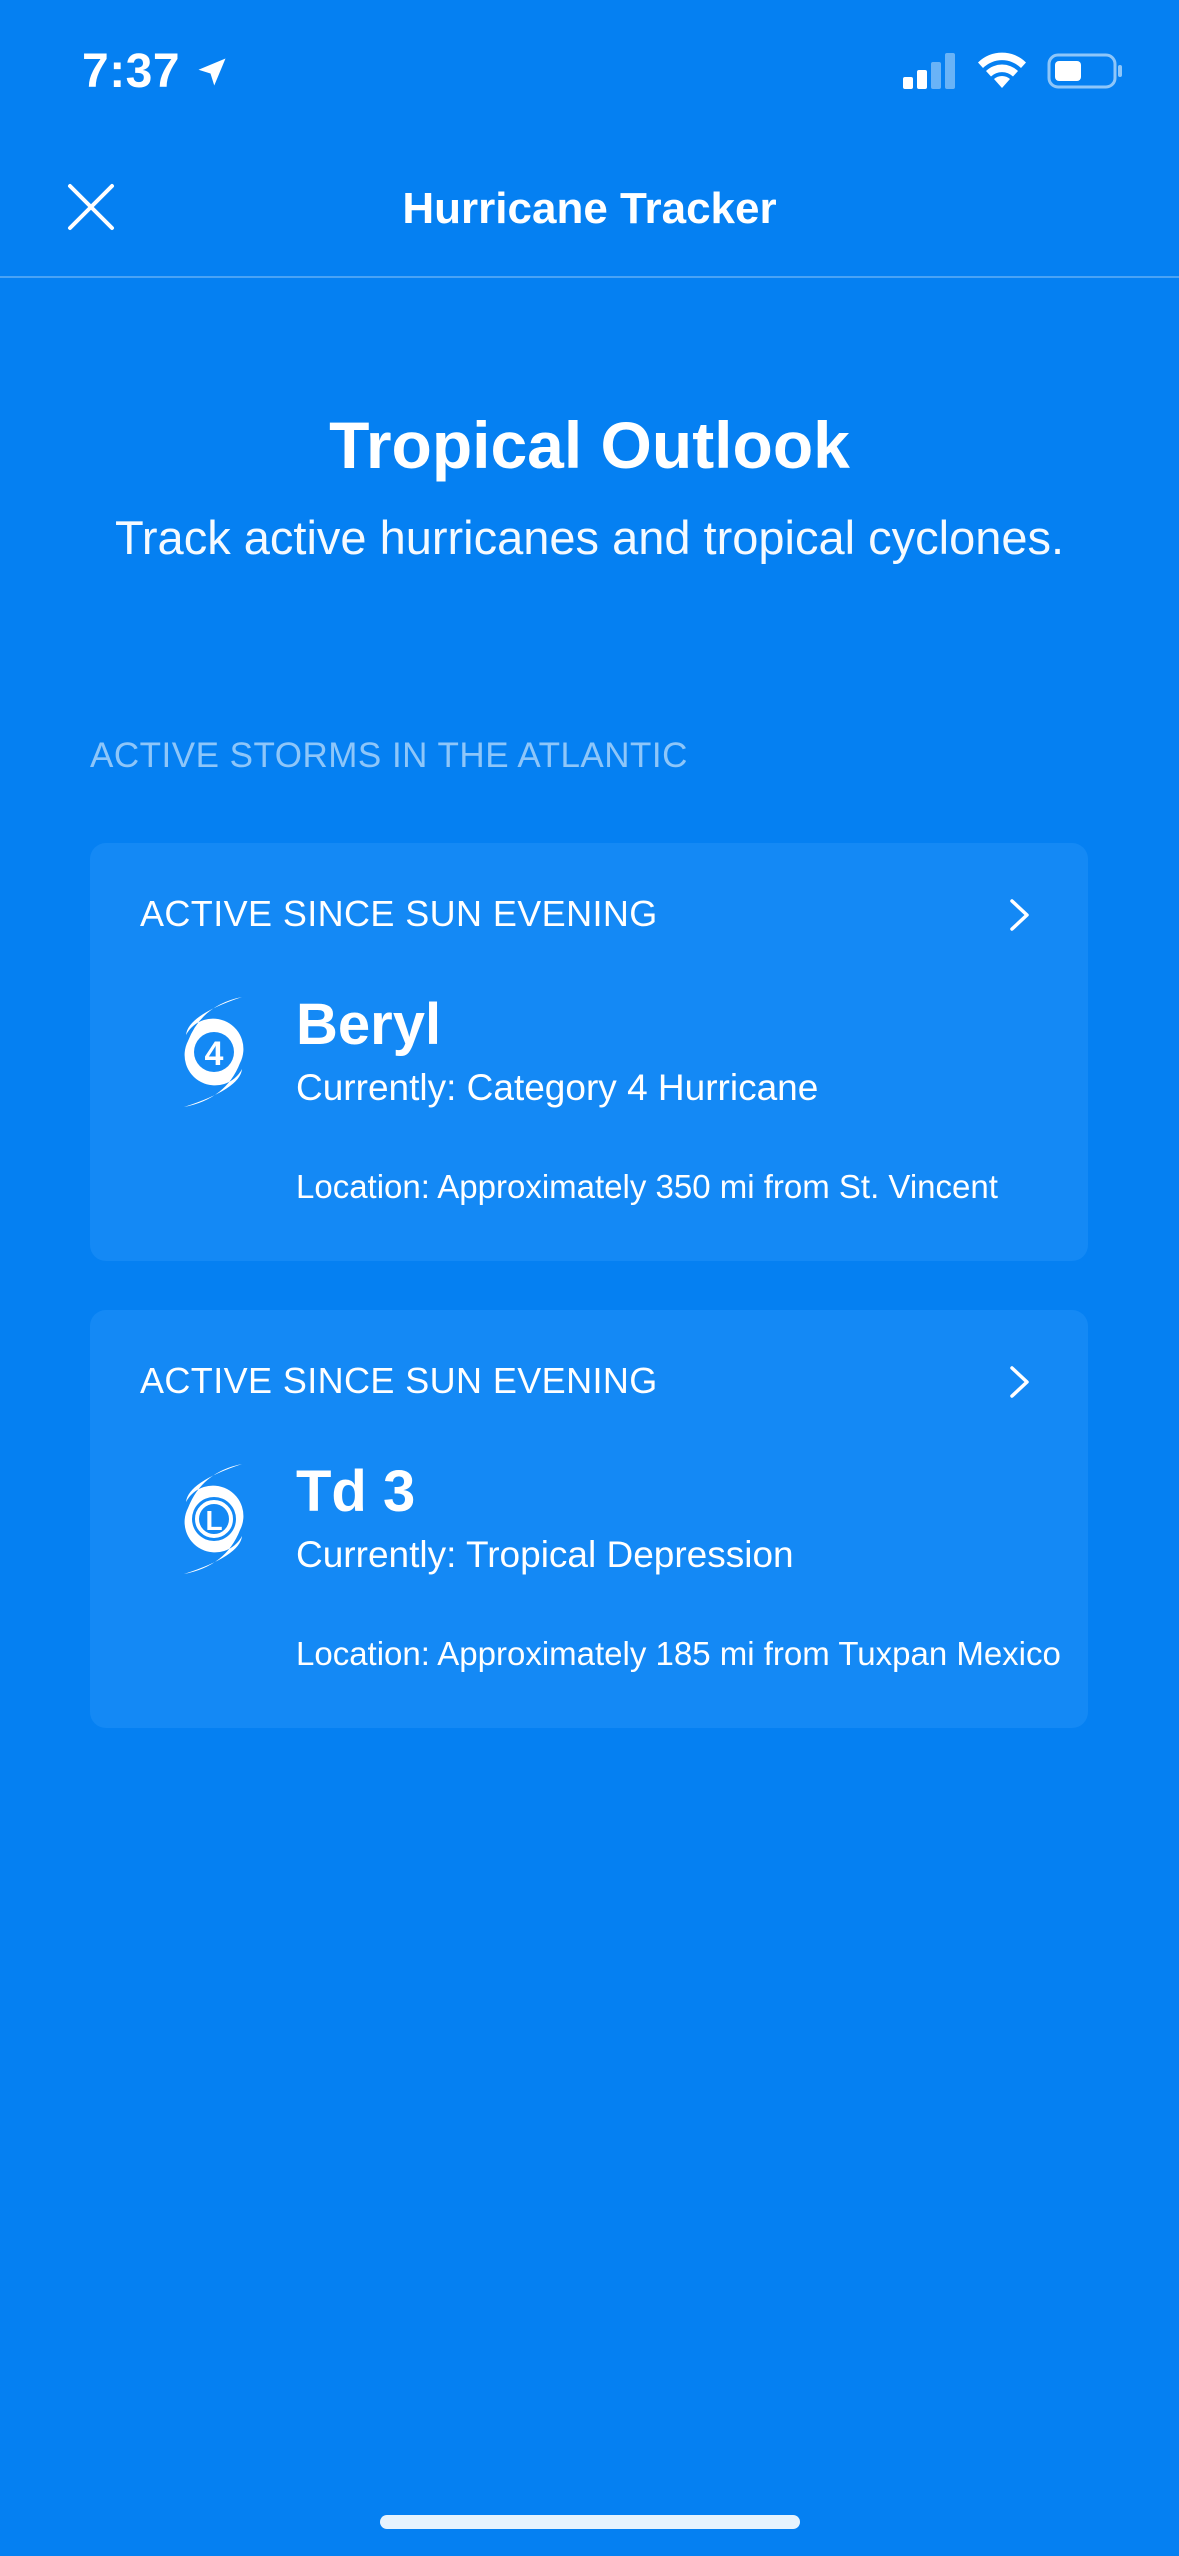  What do you see at coordinates (545, 1554) in the screenshot?
I see `storm-current-status: Currently: Tropical Depression` at bounding box center [545, 1554].